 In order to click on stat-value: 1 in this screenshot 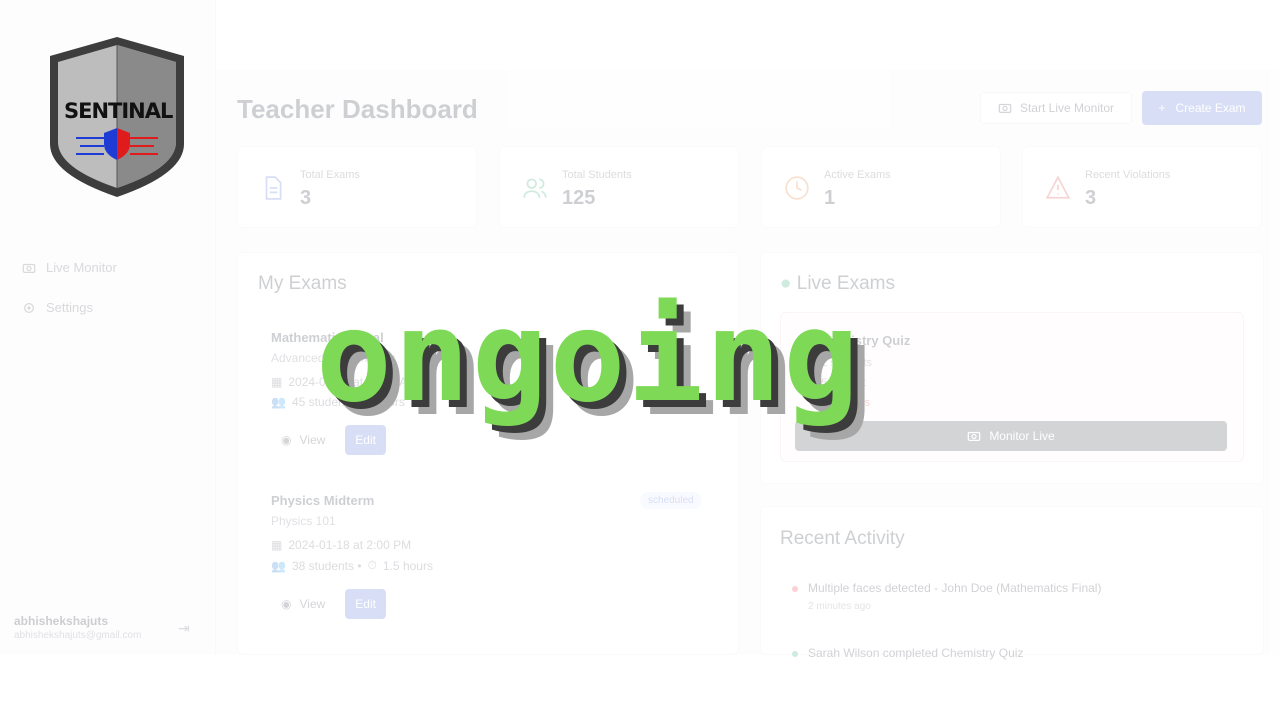, I will do `click(830, 198)`.